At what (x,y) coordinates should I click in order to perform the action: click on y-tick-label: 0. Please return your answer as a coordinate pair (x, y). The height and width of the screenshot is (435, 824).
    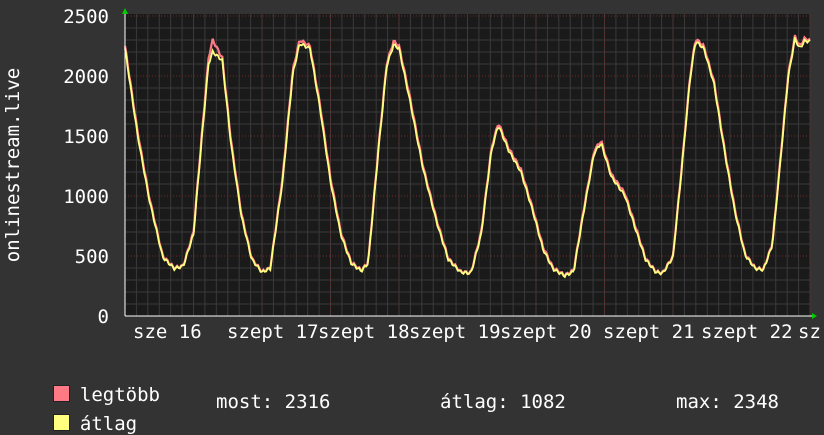
    Looking at the image, I should click on (103, 317).